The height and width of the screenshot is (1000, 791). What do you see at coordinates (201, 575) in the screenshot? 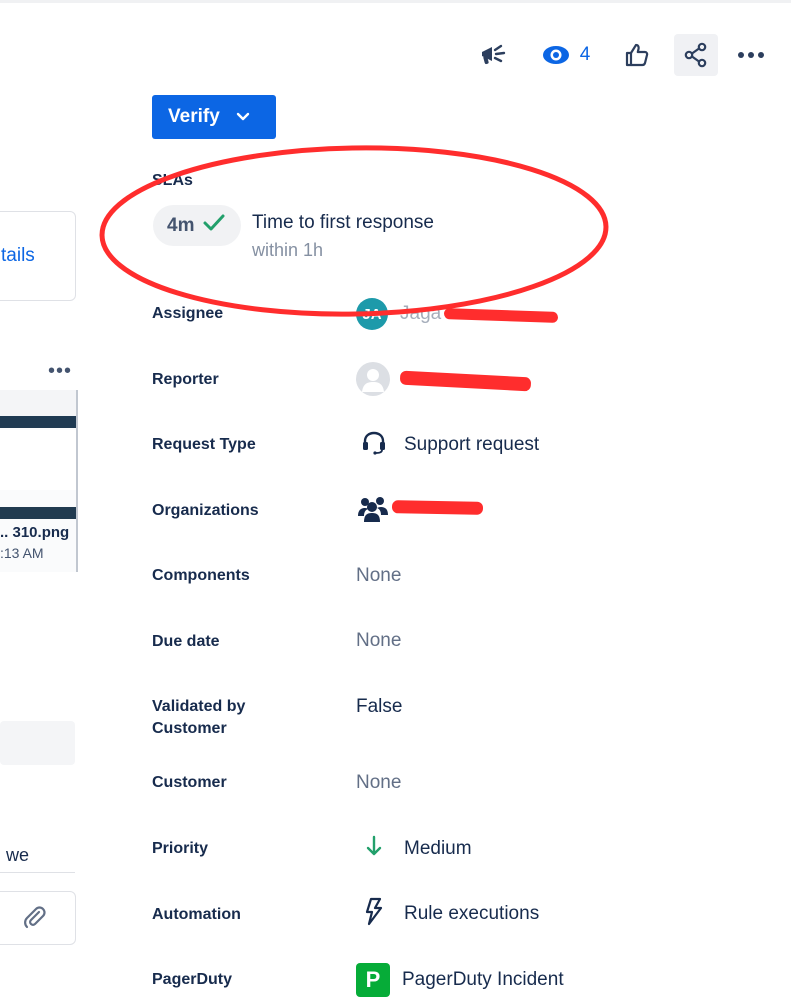
I see `components-label: Components` at bounding box center [201, 575].